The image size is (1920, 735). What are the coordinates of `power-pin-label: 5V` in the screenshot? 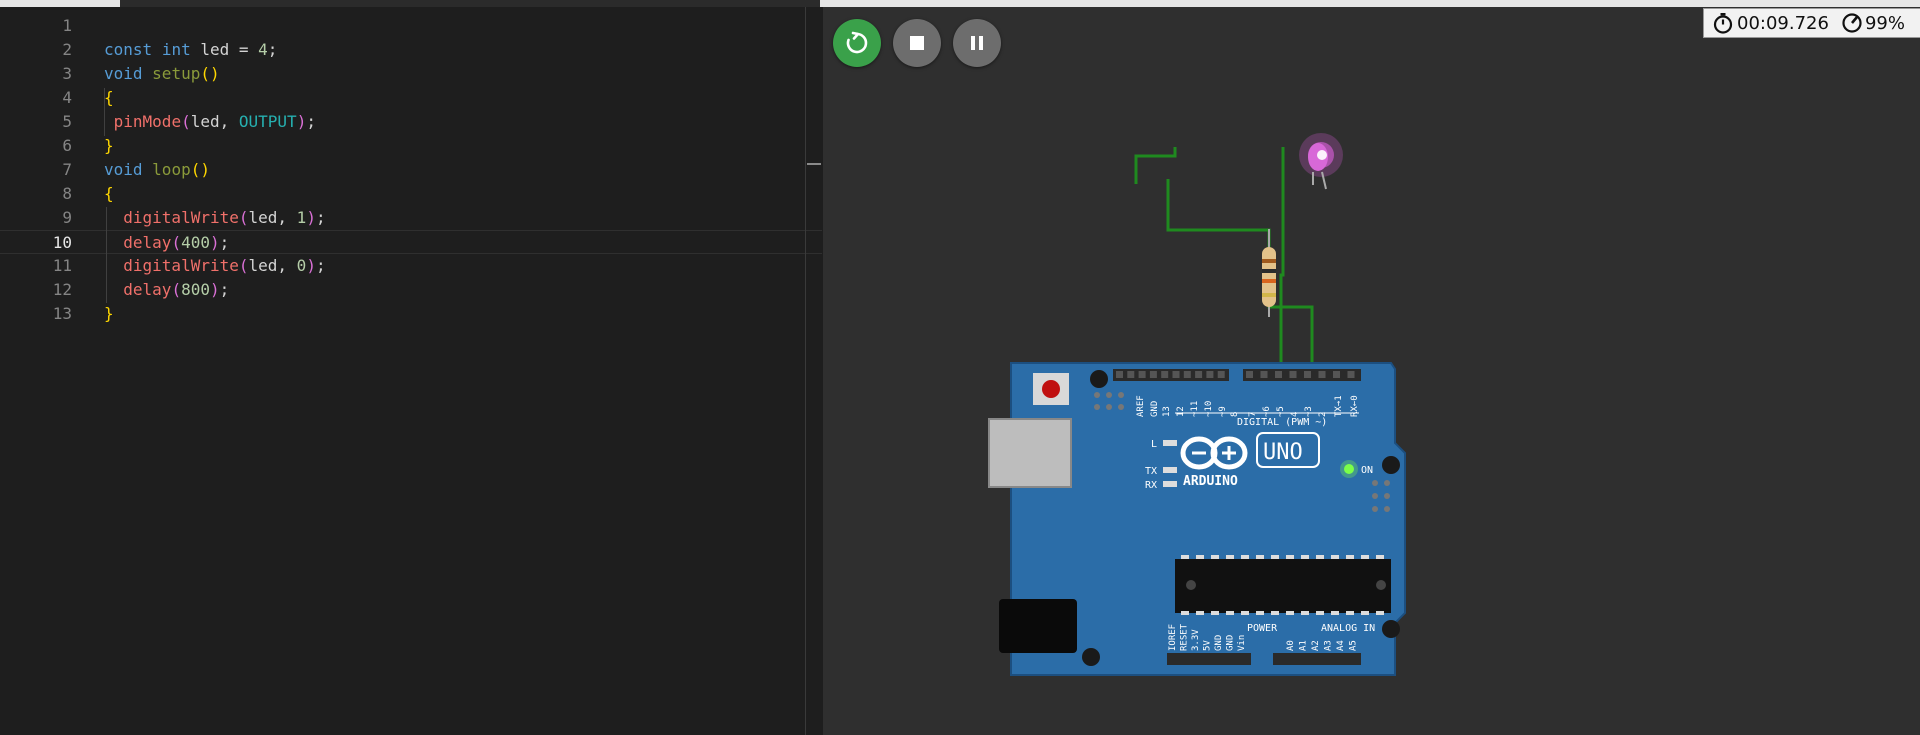 It's located at (1208, 645).